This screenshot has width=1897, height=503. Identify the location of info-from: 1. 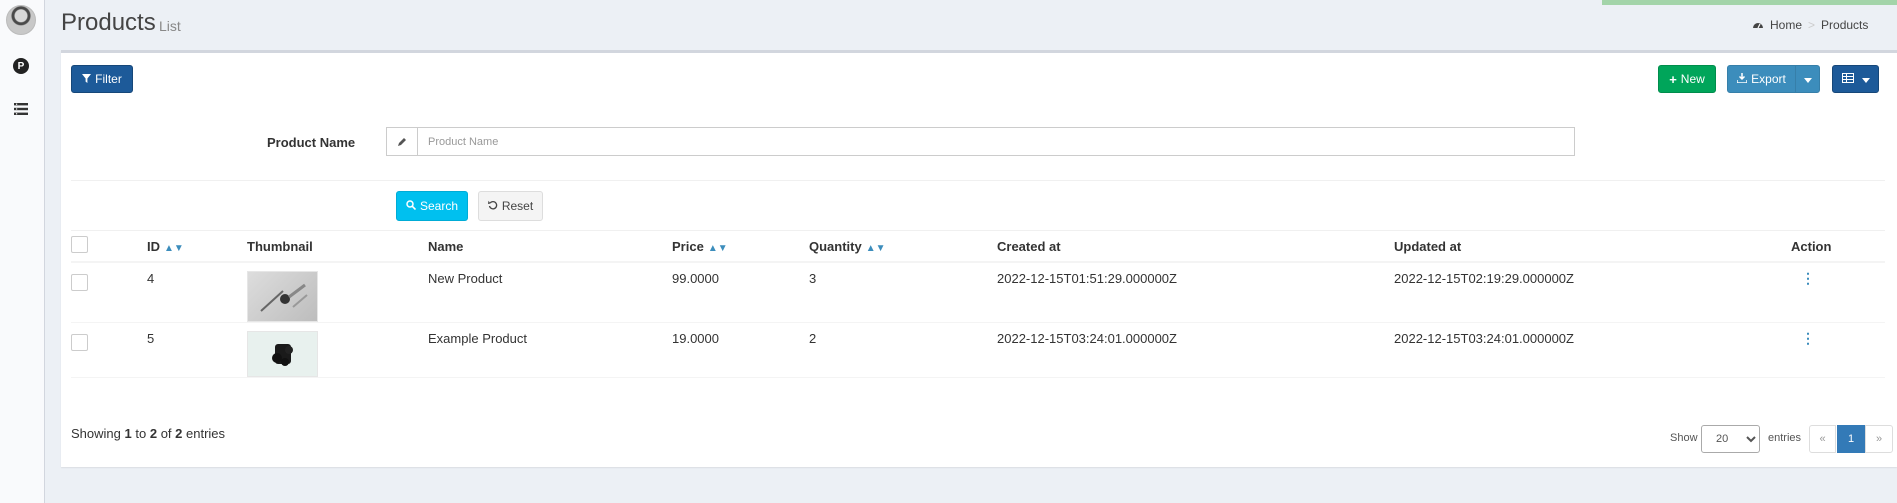
(128, 433).